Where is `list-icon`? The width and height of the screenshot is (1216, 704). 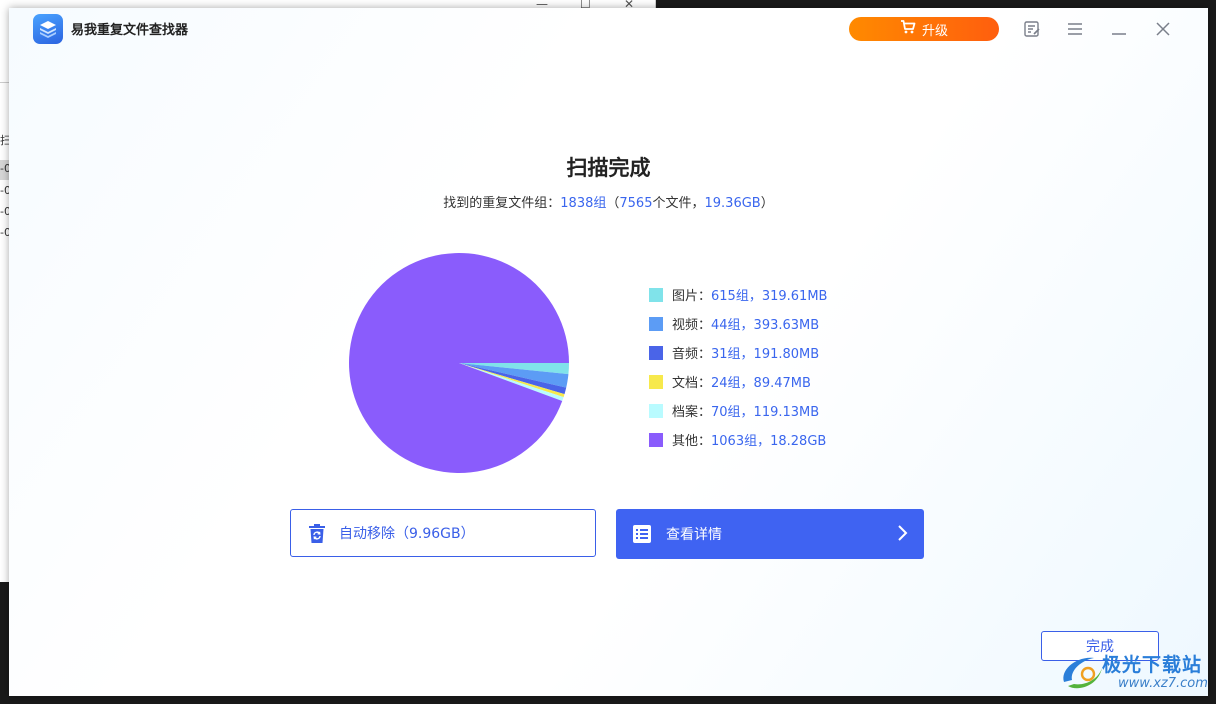
list-icon is located at coordinates (642, 534).